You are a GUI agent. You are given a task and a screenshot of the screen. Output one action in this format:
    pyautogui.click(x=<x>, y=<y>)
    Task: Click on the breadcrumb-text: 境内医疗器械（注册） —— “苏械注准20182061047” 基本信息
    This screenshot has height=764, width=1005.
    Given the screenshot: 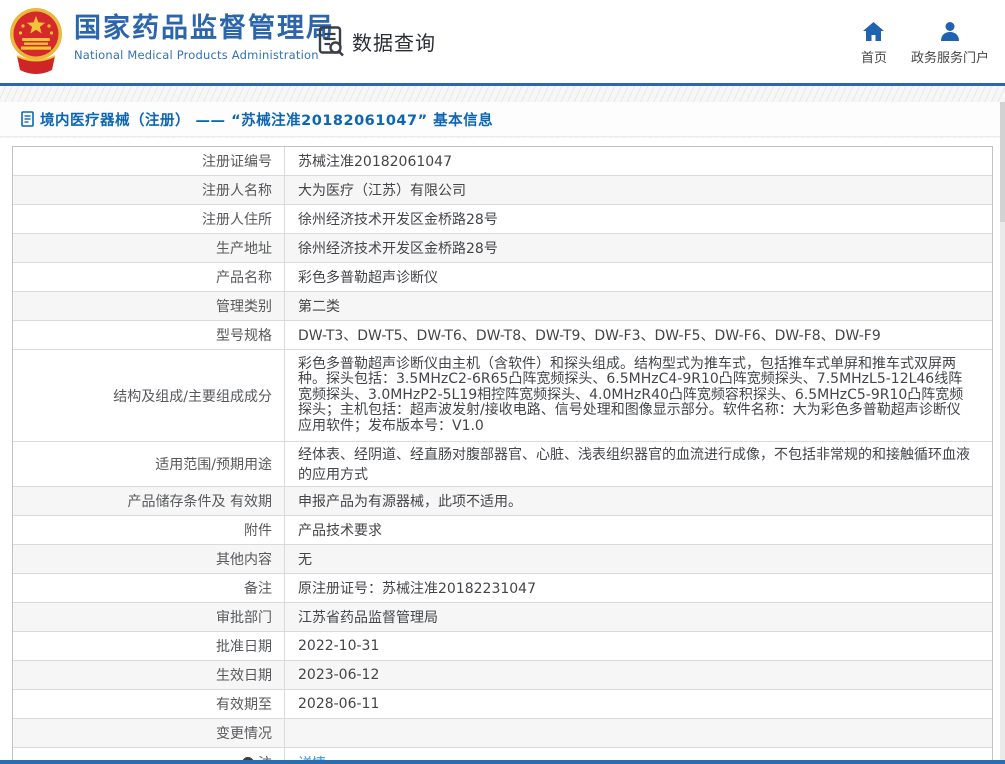 What is the action you would take?
    pyautogui.click(x=267, y=120)
    